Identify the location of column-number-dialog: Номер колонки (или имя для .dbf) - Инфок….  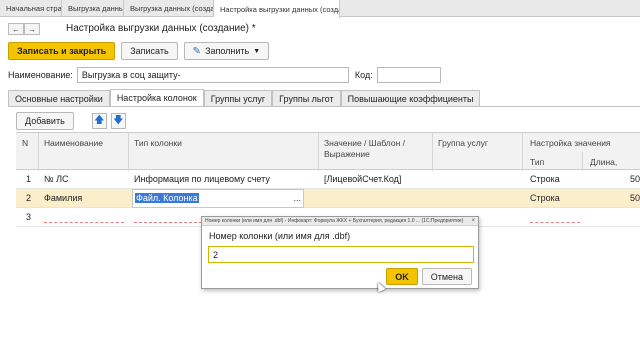
(340, 252).